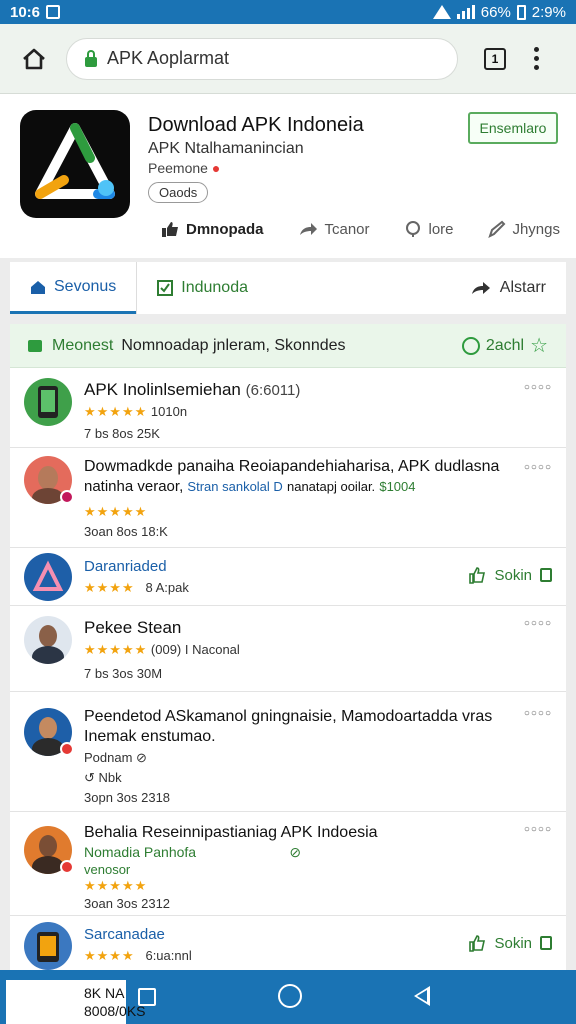 Image resolution: width=576 pixels, height=1024 pixels. What do you see at coordinates (178, 192) in the screenshot?
I see `app-tag: Oaods` at bounding box center [178, 192].